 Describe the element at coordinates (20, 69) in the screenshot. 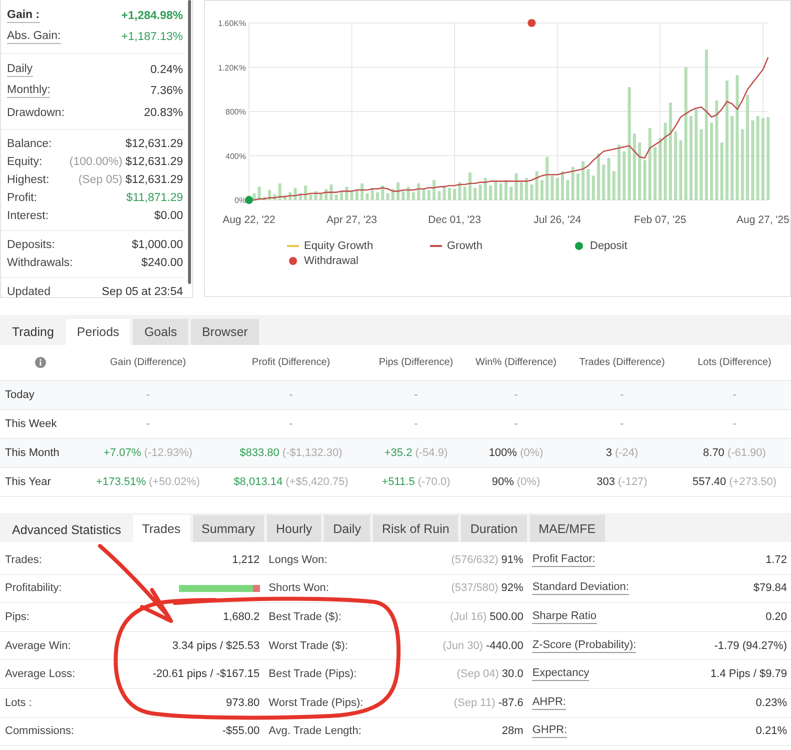

I see `stat-label: Daily` at that location.